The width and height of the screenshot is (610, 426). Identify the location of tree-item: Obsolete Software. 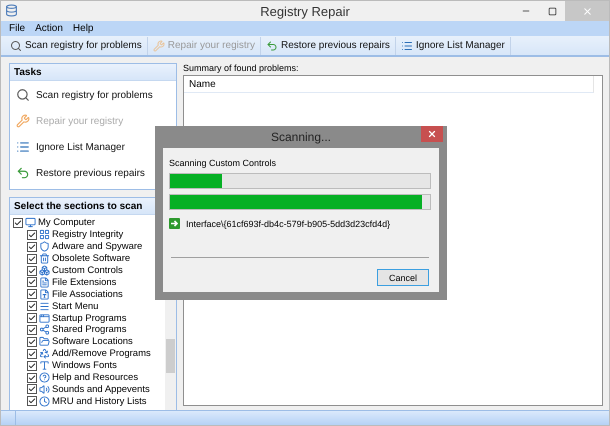
(91, 258).